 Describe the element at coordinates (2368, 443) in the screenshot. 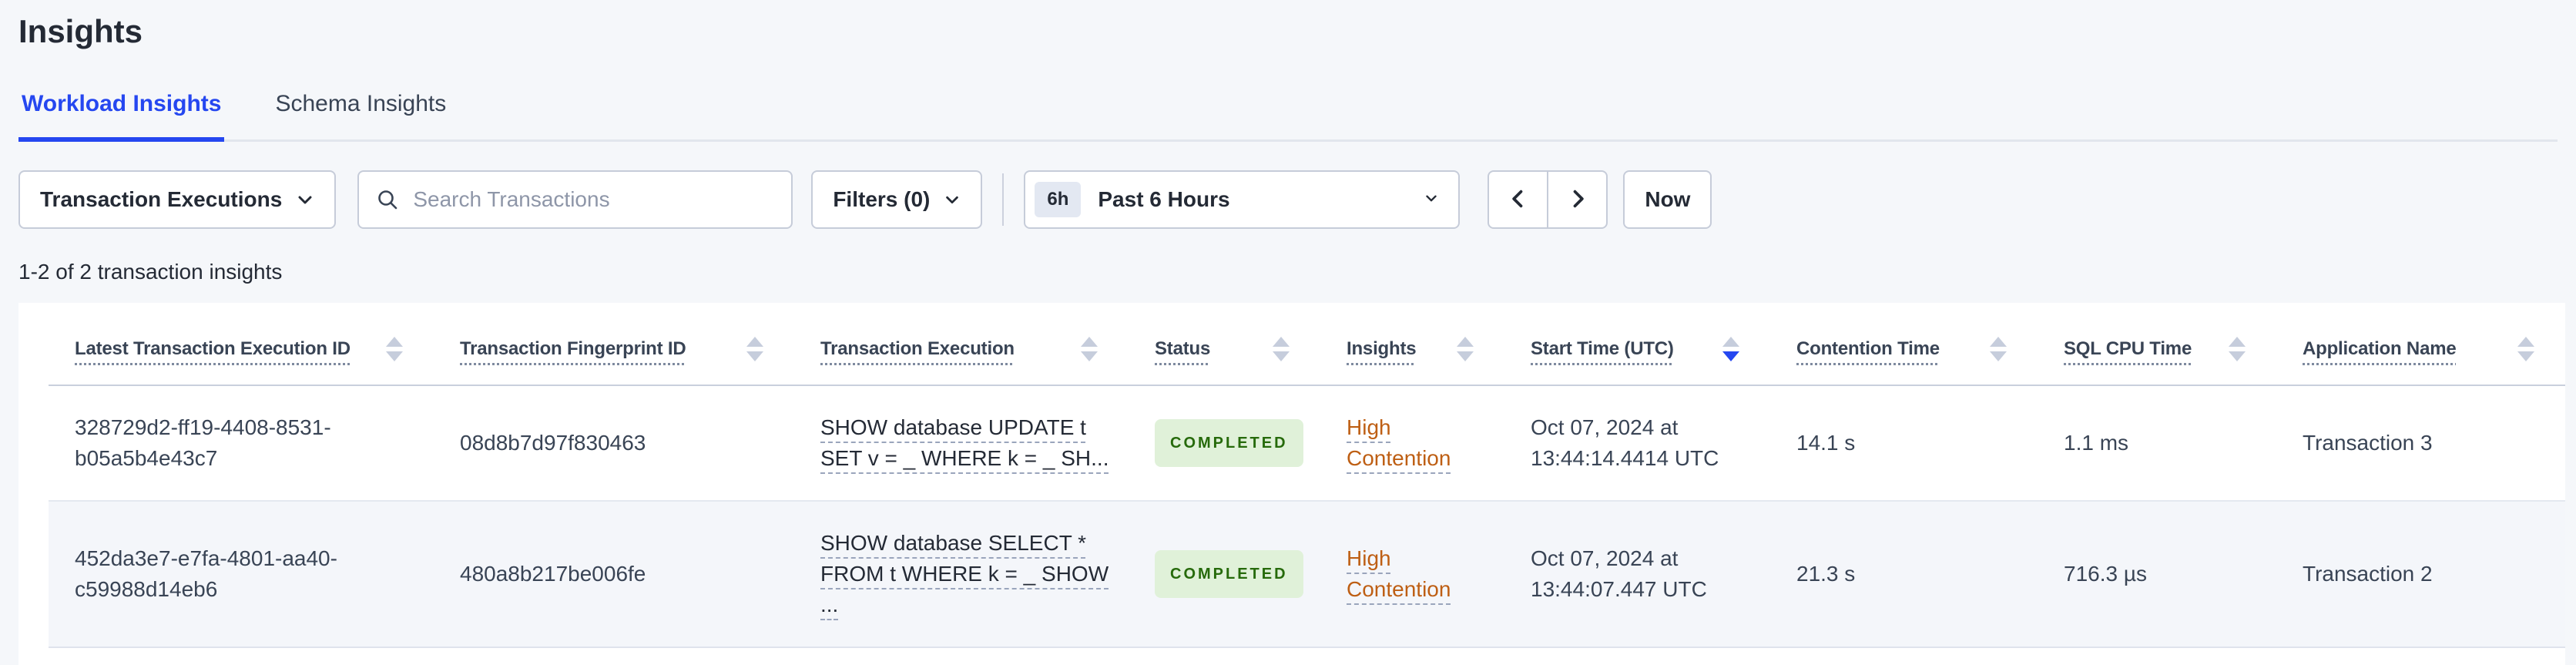

I see `cell-application-name: Transaction 3` at that location.